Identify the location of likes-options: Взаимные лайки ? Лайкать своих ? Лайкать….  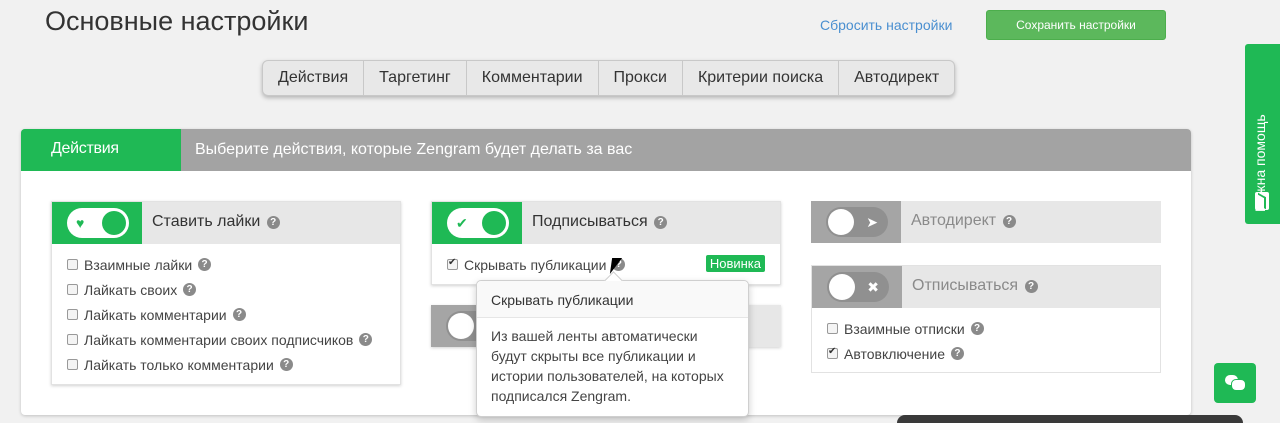
(226, 312).